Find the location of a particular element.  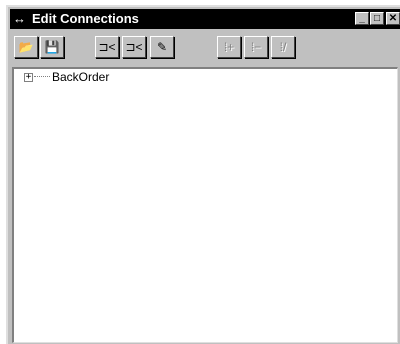

edit-connection-button: ✎ is located at coordinates (162, 47).